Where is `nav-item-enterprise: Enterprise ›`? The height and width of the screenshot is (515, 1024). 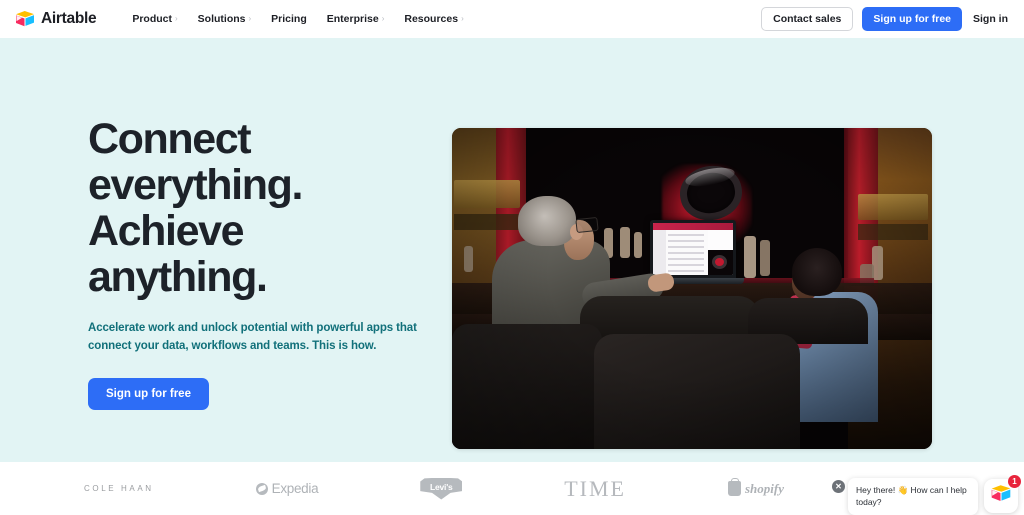
nav-item-enterprise: Enterprise › is located at coordinates (356, 19).